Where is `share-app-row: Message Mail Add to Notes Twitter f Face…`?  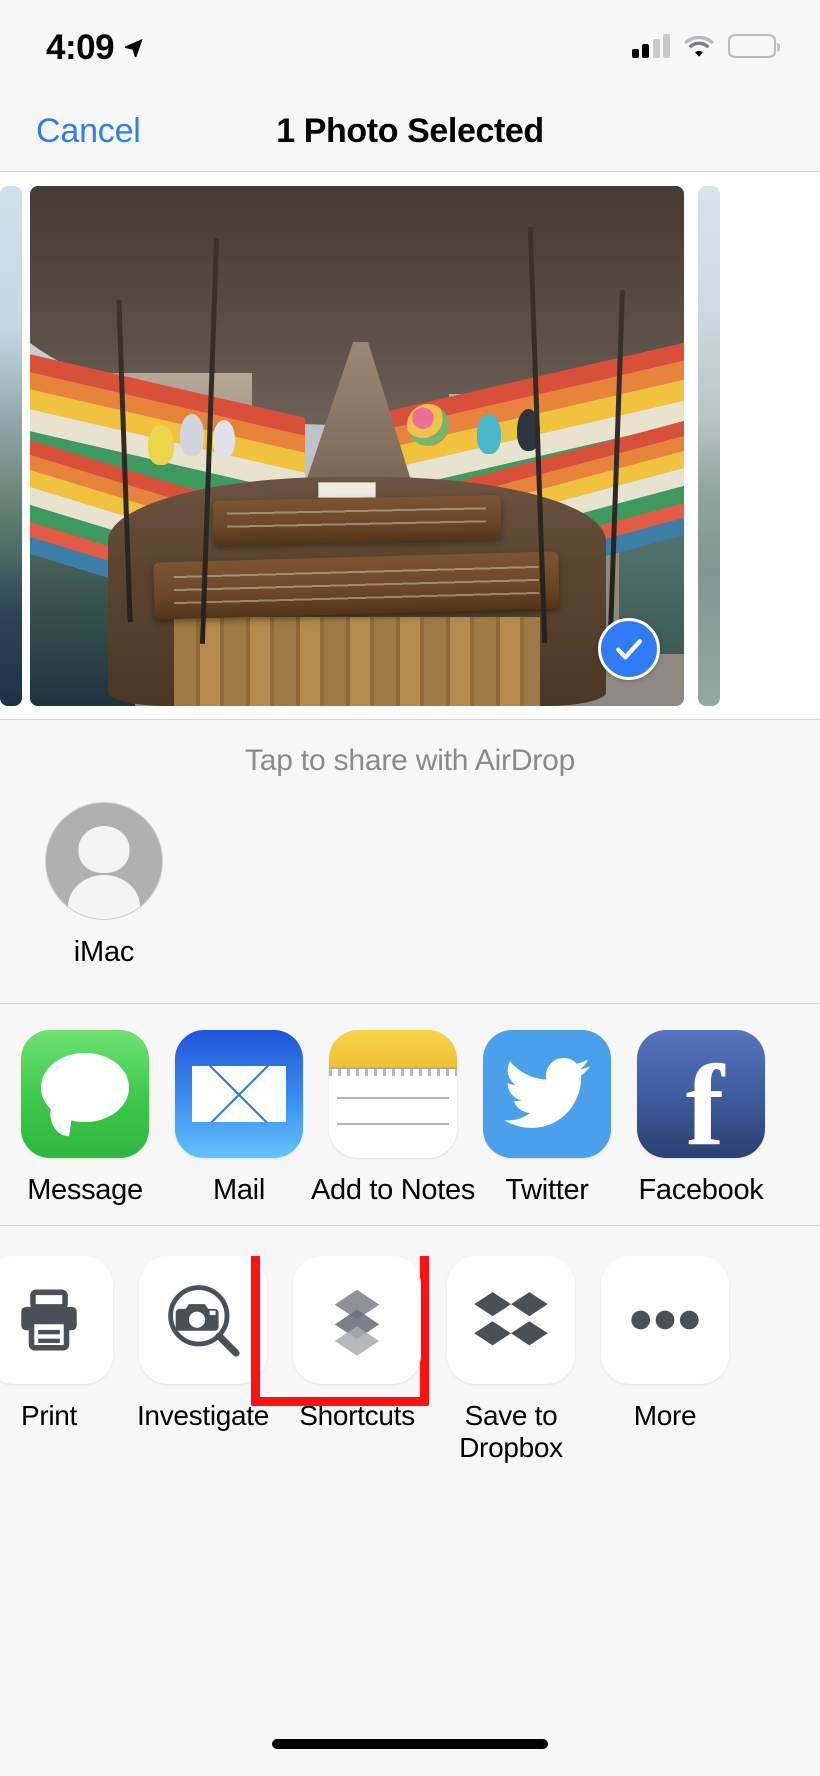 share-app-row: Message Mail Add to Notes Twitter f Face… is located at coordinates (410, 1115).